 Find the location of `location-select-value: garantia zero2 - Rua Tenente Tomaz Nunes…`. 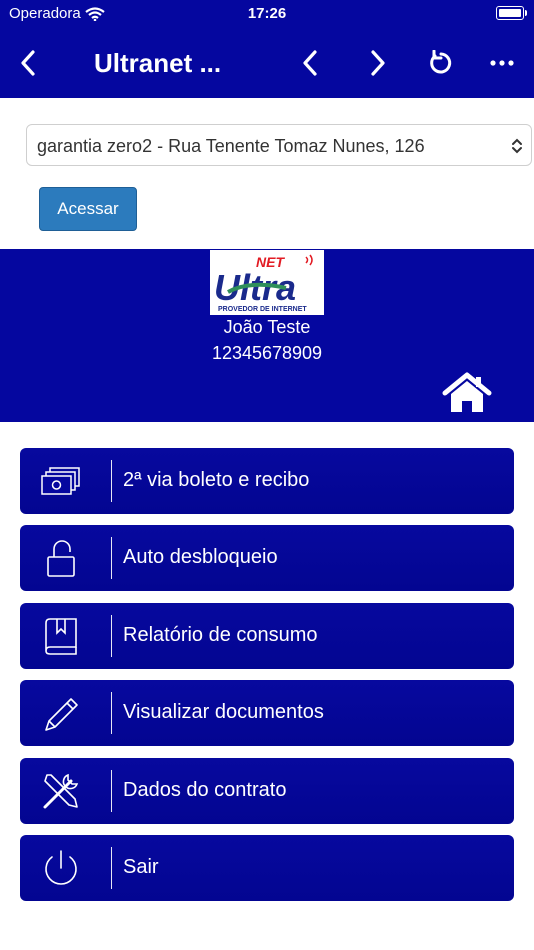

location-select-value: garantia zero2 - Rua Tenente Tomaz Nunes… is located at coordinates (231, 146).